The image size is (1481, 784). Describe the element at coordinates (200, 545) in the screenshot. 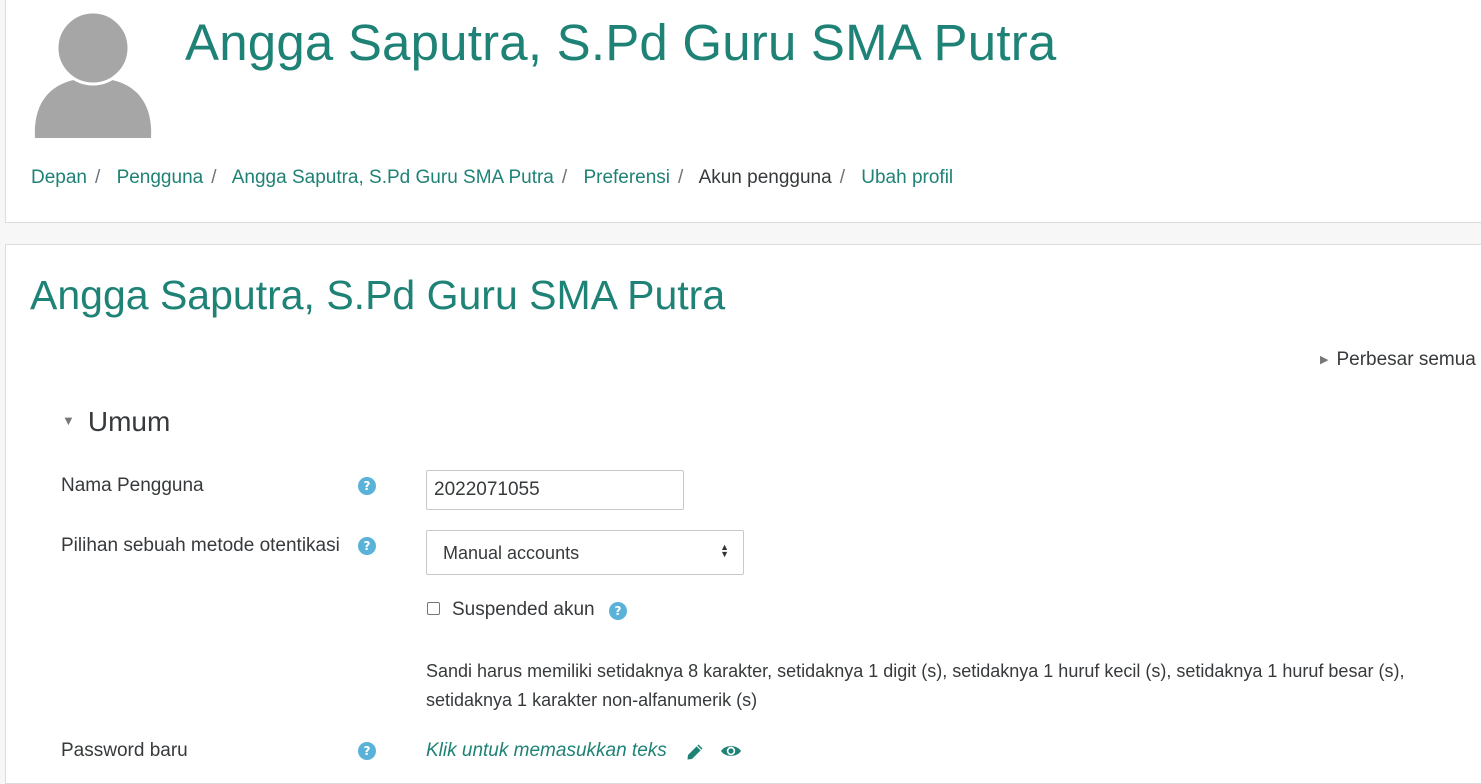

I see `auth-method-label: Pilihan sebuah metode otentikasi` at that location.